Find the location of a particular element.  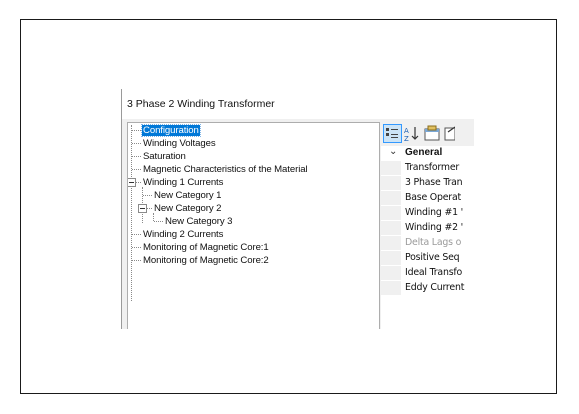

property-row: Transformer is located at coordinates (427, 168).